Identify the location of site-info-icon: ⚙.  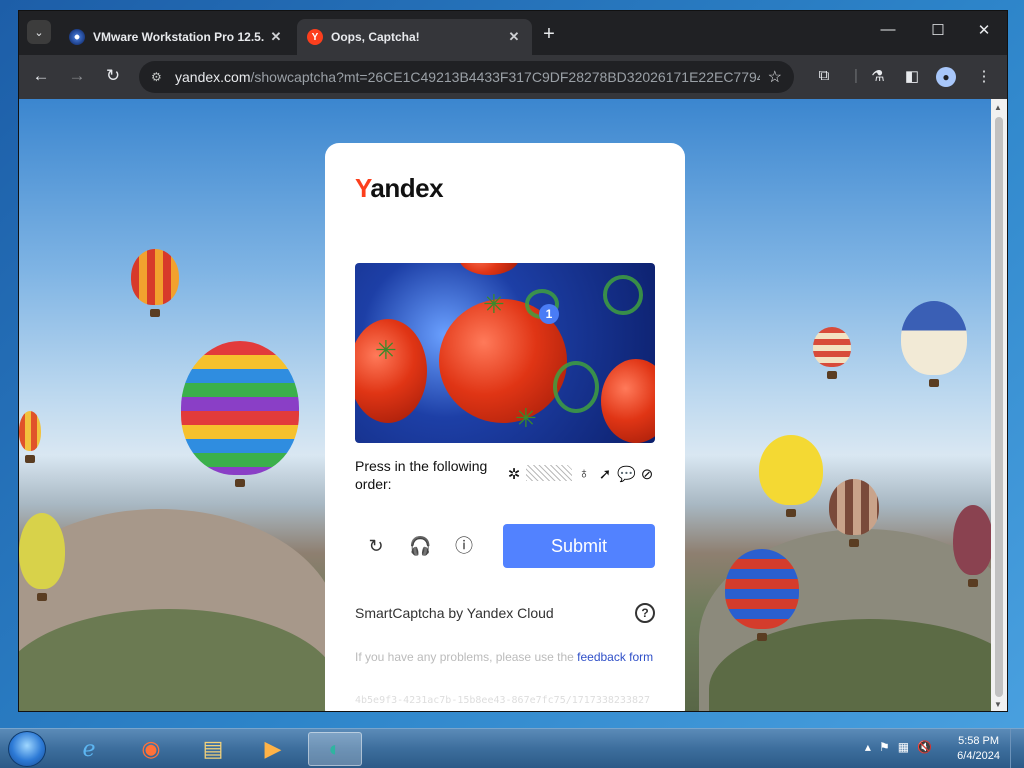
(158, 77).